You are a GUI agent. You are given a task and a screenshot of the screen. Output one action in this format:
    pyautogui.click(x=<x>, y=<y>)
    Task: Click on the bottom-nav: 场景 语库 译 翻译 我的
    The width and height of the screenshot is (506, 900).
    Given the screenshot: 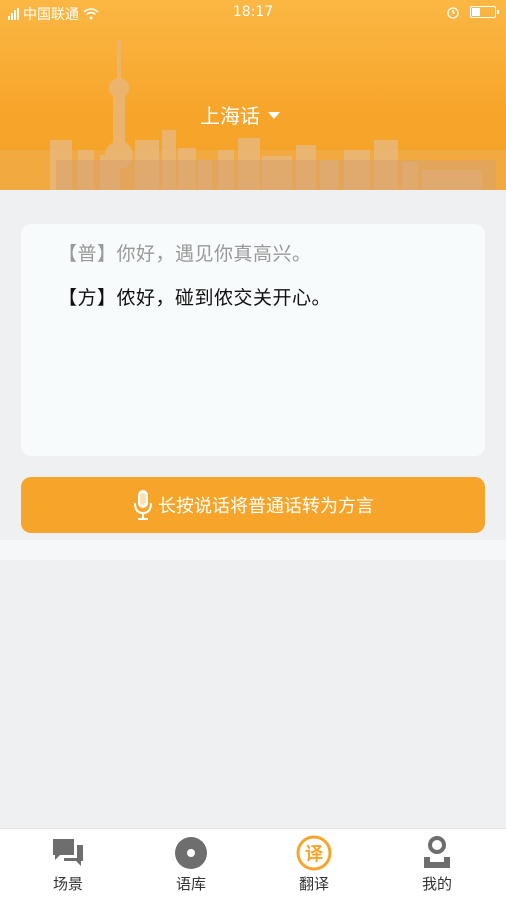 What is the action you would take?
    pyautogui.click(x=253, y=864)
    